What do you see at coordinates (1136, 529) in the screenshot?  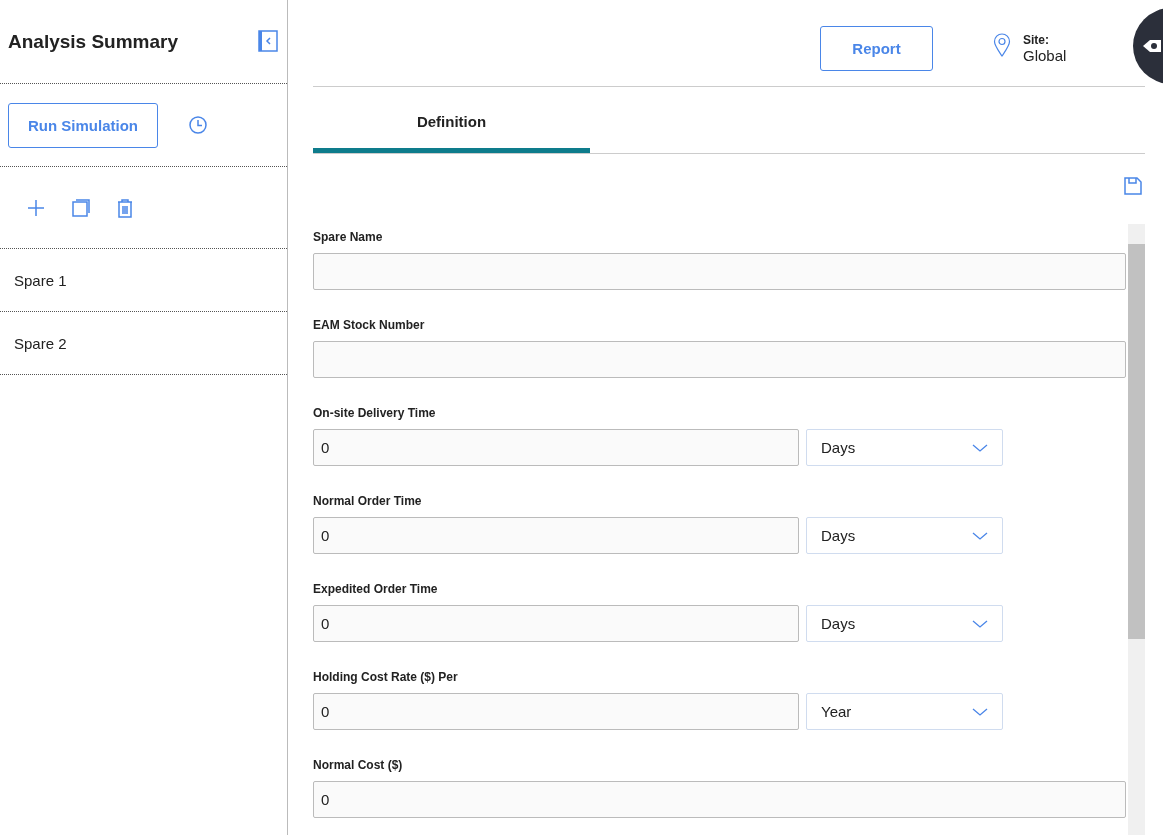 I see `scrollbar` at bounding box center [1136, 529].